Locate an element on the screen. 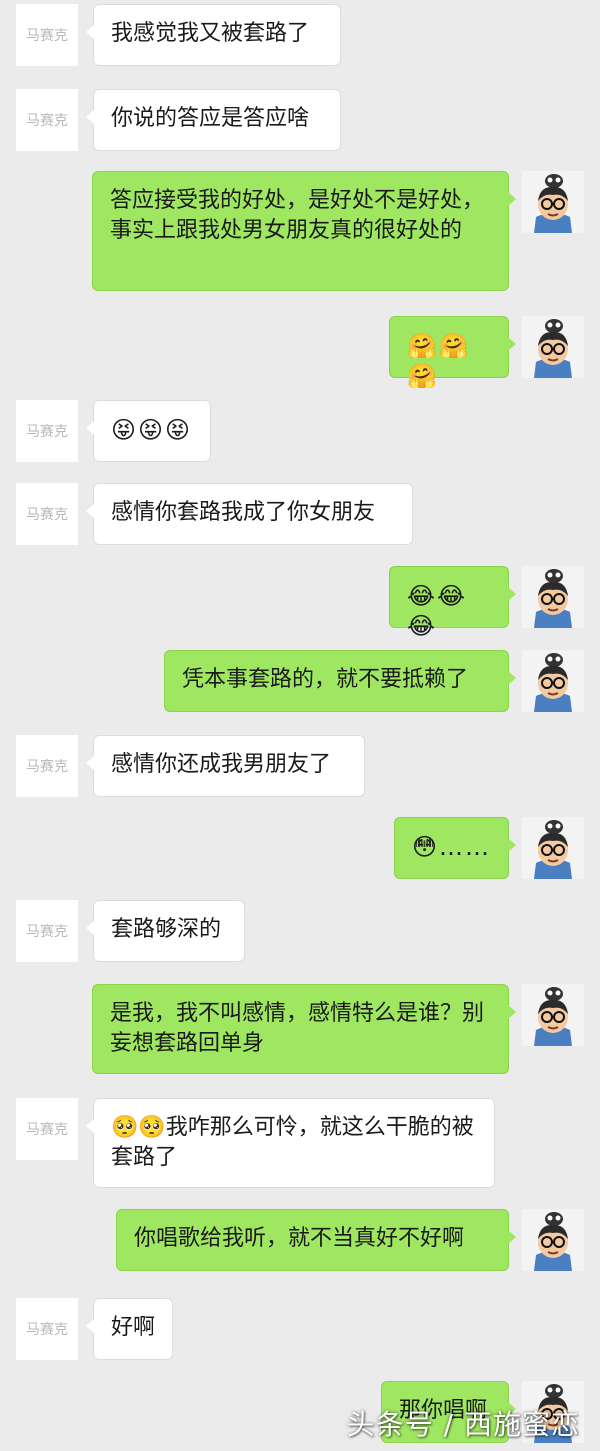 The width and height of the screenshot is (600, 1451). message-bubble-received: 感情你套路我成了你女朋友 is located at coordinates (249, 514).